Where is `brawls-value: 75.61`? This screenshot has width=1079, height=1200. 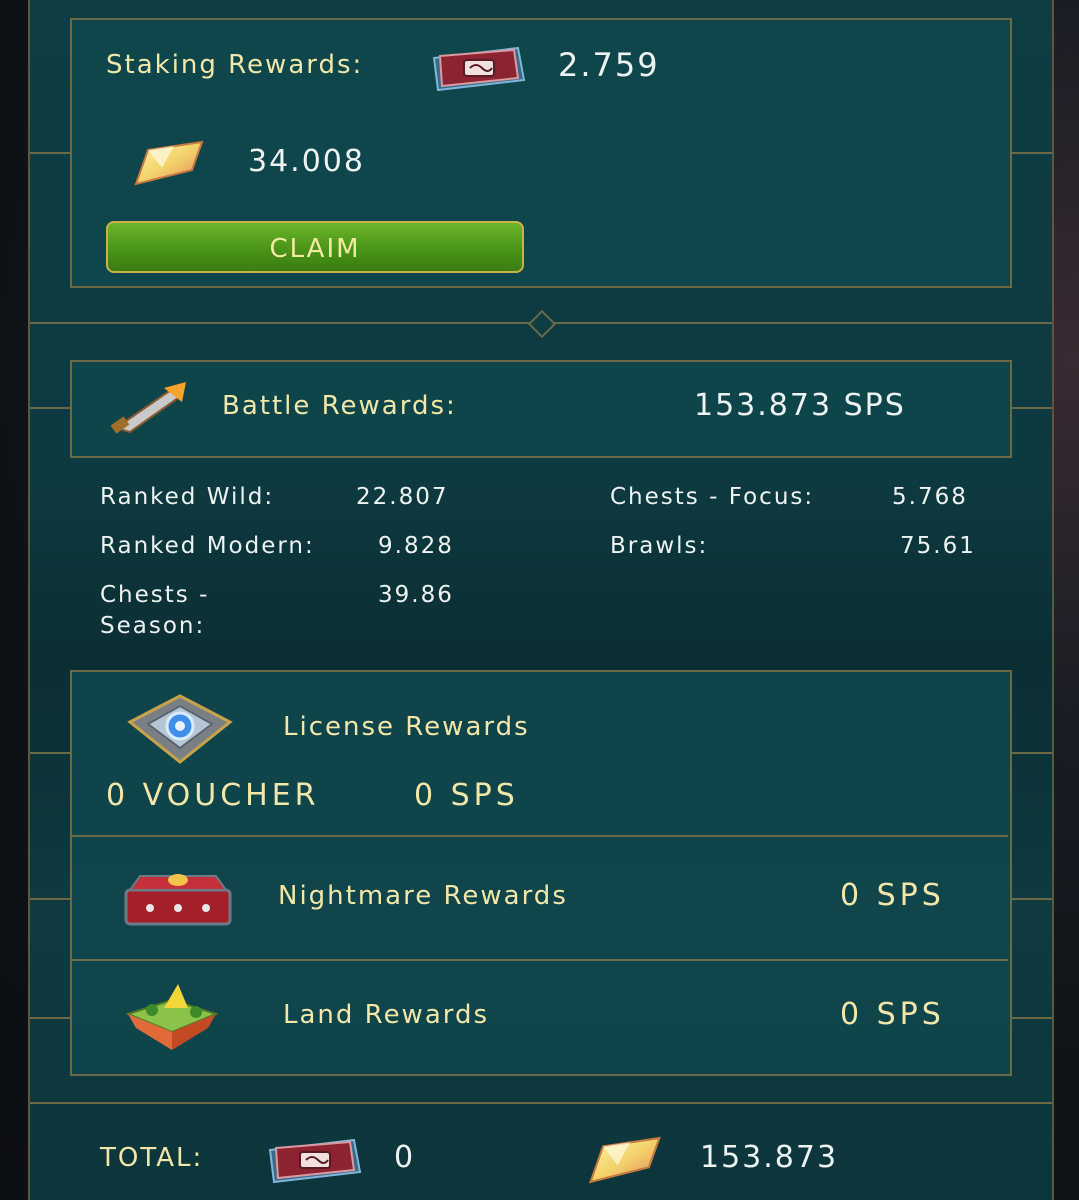 brawls-value: 75.61 is located at coordinates (938, 546).